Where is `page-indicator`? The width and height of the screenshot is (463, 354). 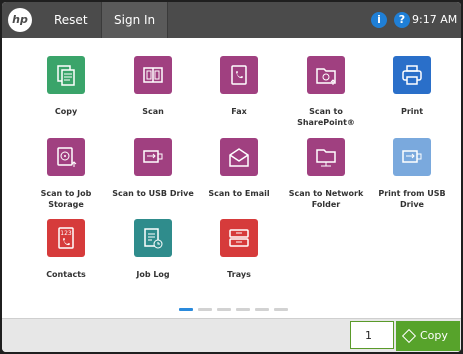 page-indicator is located at coordinates (231, 310).